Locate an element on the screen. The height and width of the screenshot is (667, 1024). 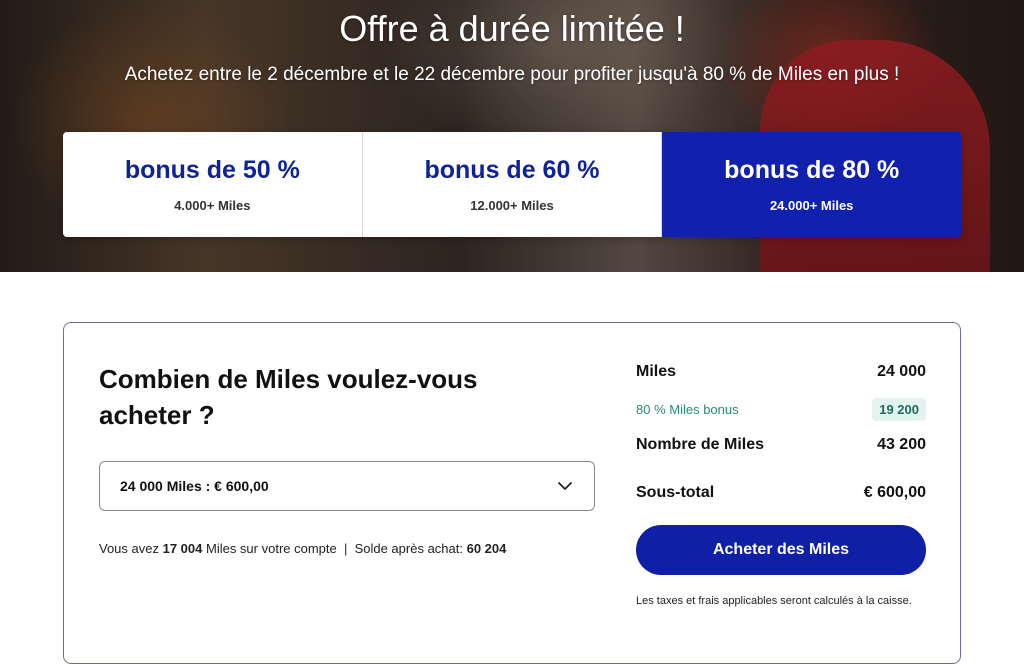
total-miles-label: Nombre de Miles is located at coordinates (700, 444).